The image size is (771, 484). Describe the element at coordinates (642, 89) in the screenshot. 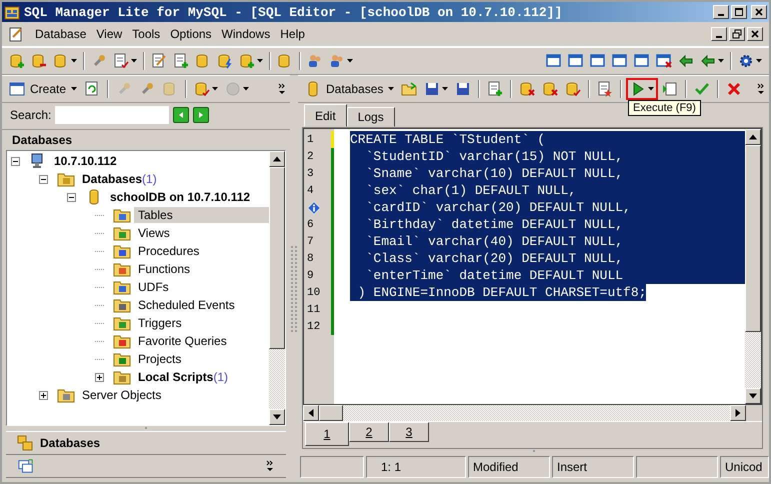

I see `execute-button` at that location.